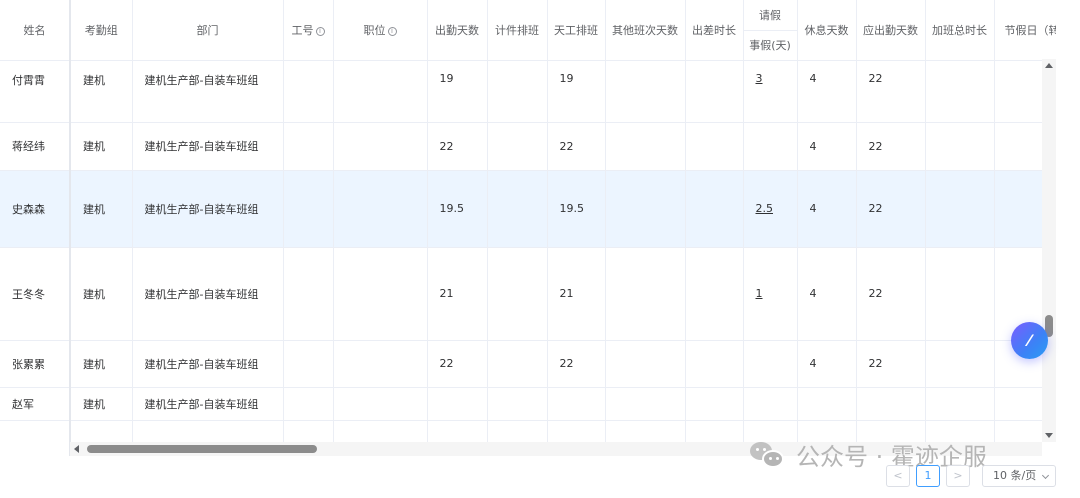 The height and width of the screenshot is (498, 1080). I want to click on col-attend-days: 出勤天数, so click(457, 30).